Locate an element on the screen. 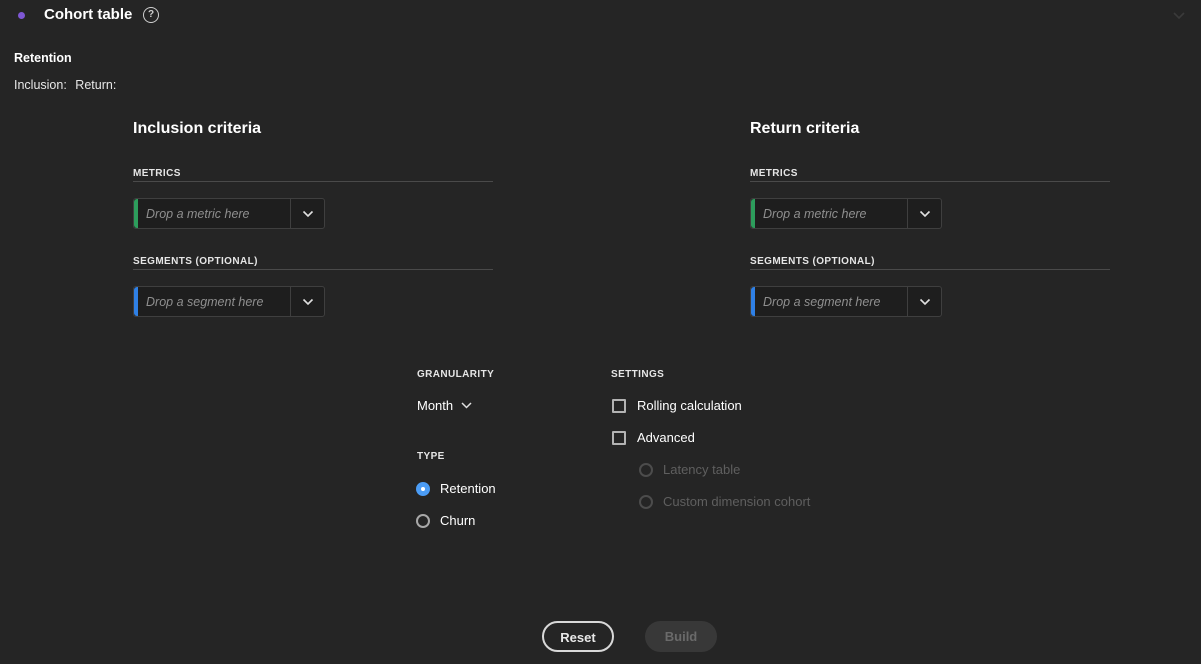 This screenshot has width=1201, height=664. summary-criteria: Inclusion: Return: is located at coordinates (67, 85).